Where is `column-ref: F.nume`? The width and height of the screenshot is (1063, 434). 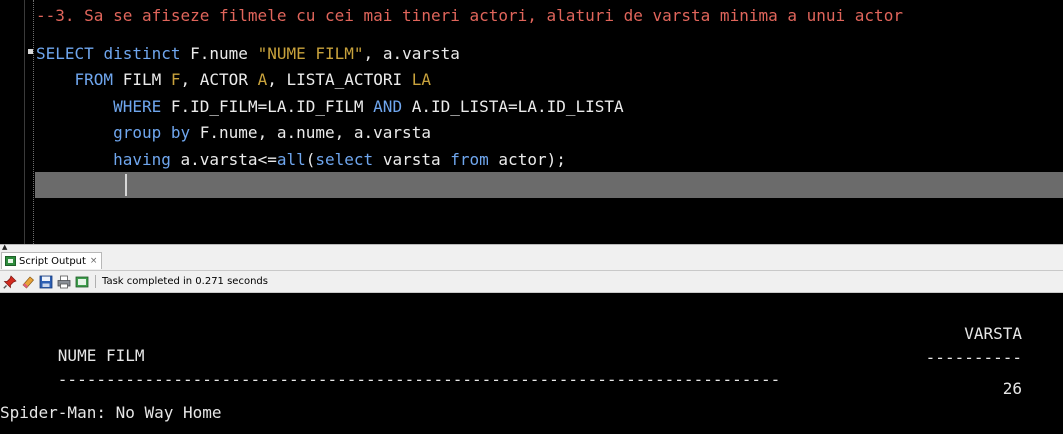 column-ref: F.nume is located at coordinates (219, 53).